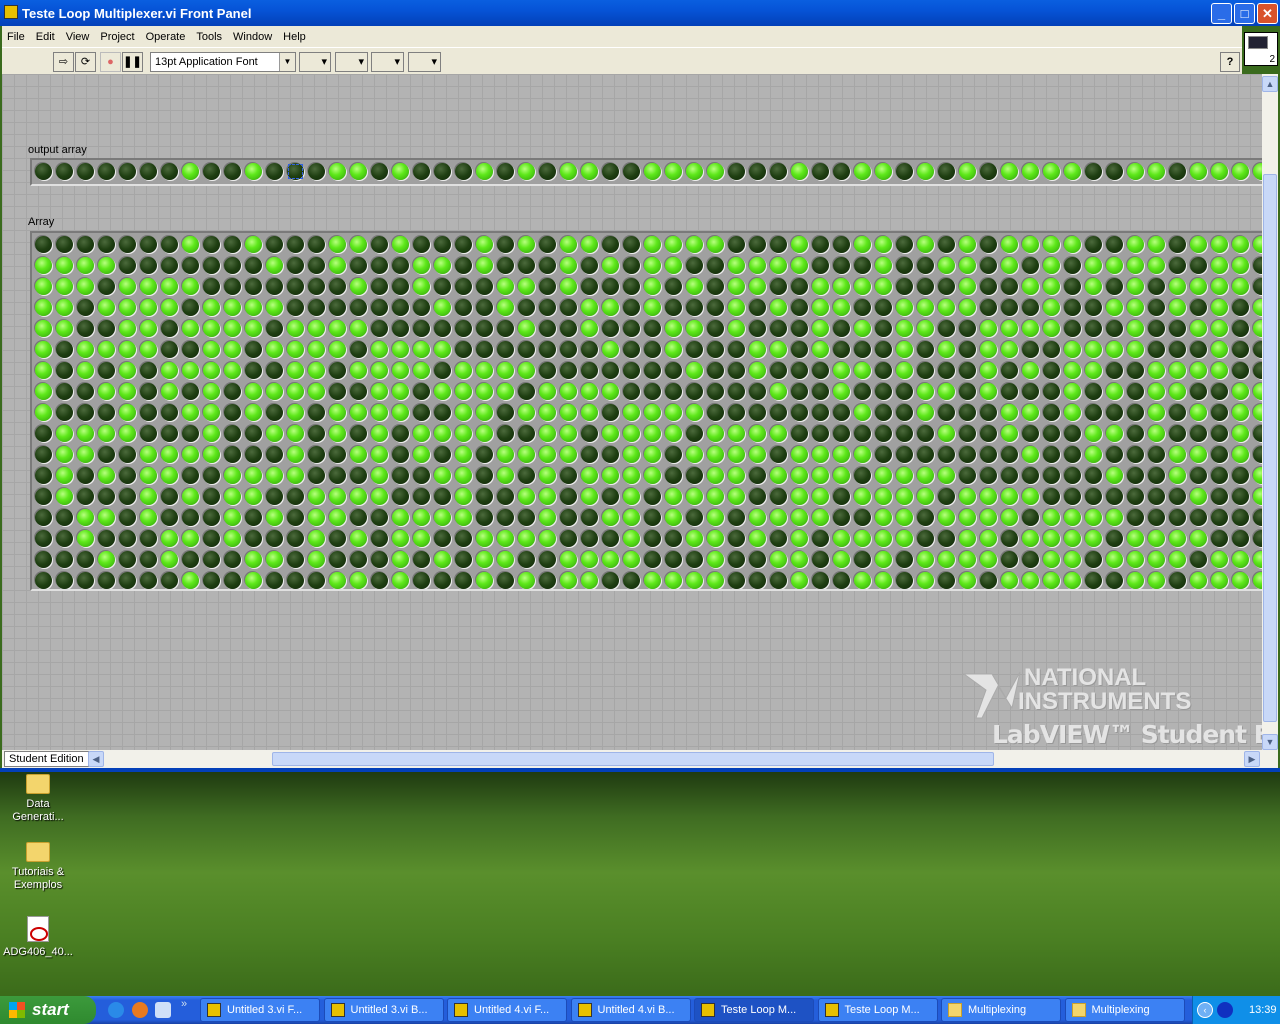  Describe the element at coordinates (1270, 448) in the screenshot. I see `vertical-scroll-thumb` at that location.